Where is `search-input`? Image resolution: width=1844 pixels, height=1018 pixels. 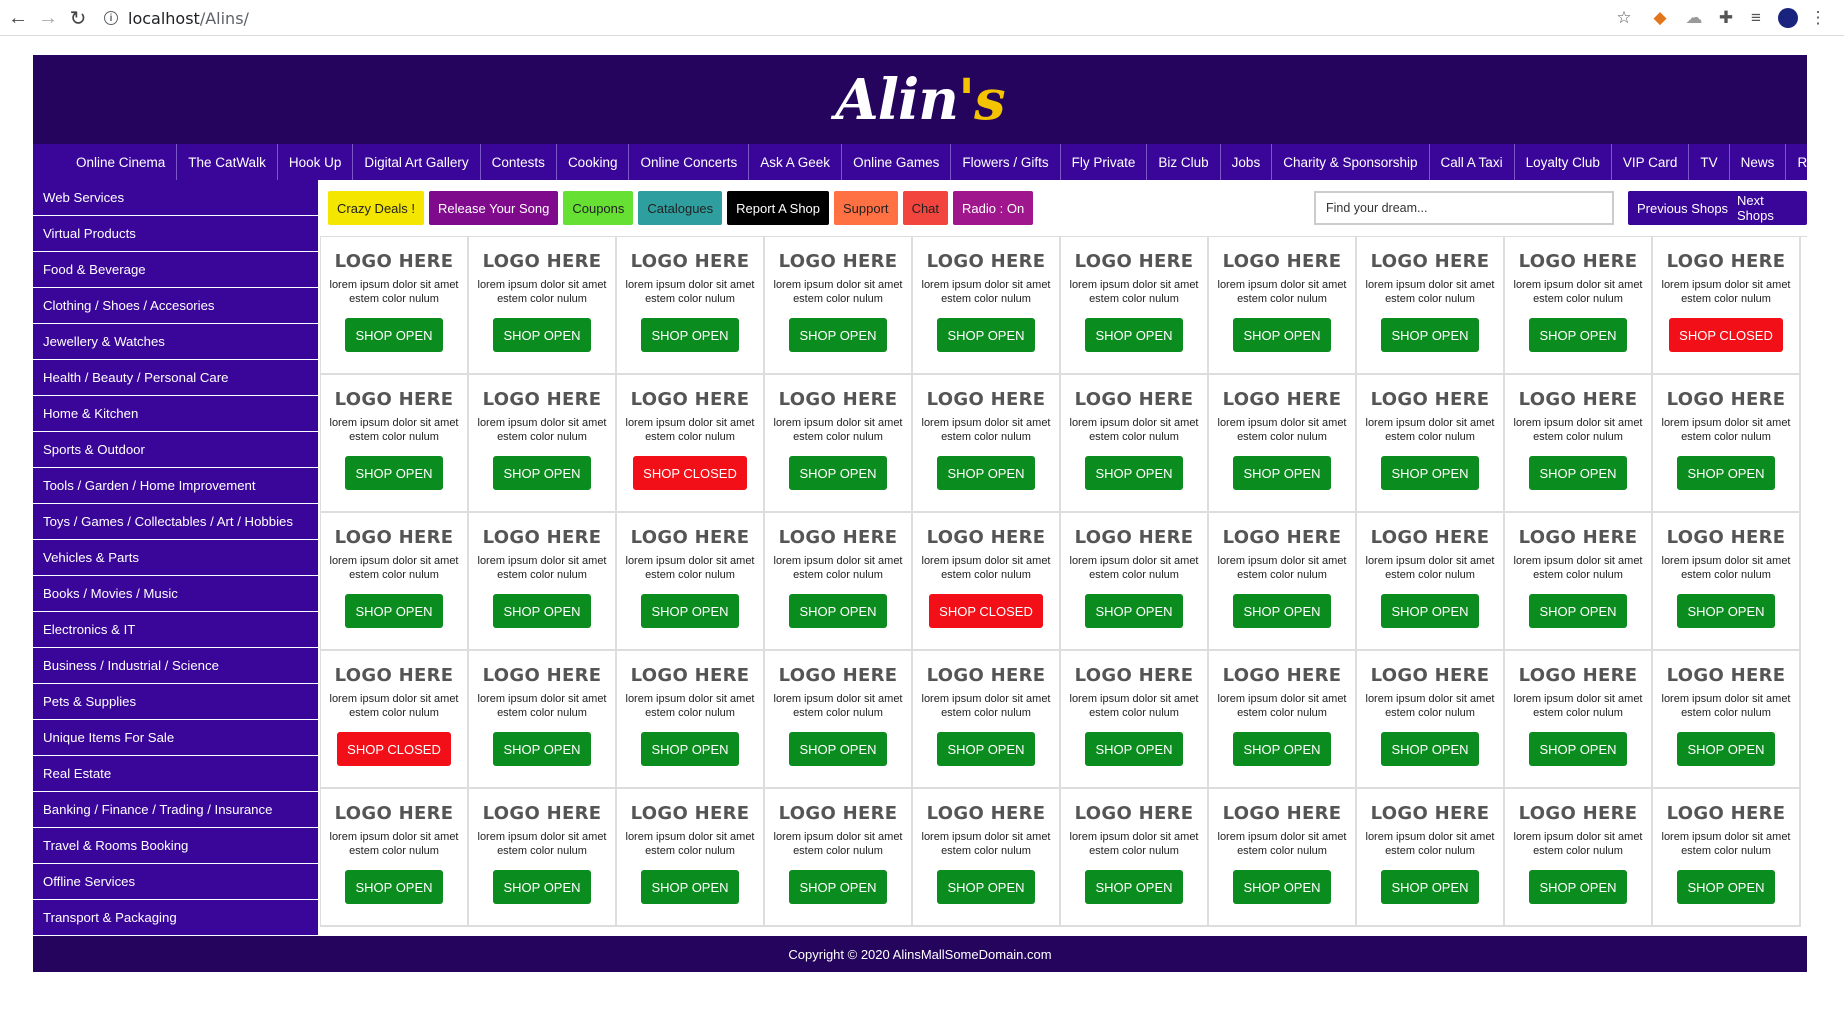
search-input is located at coordinates (1464, 208).